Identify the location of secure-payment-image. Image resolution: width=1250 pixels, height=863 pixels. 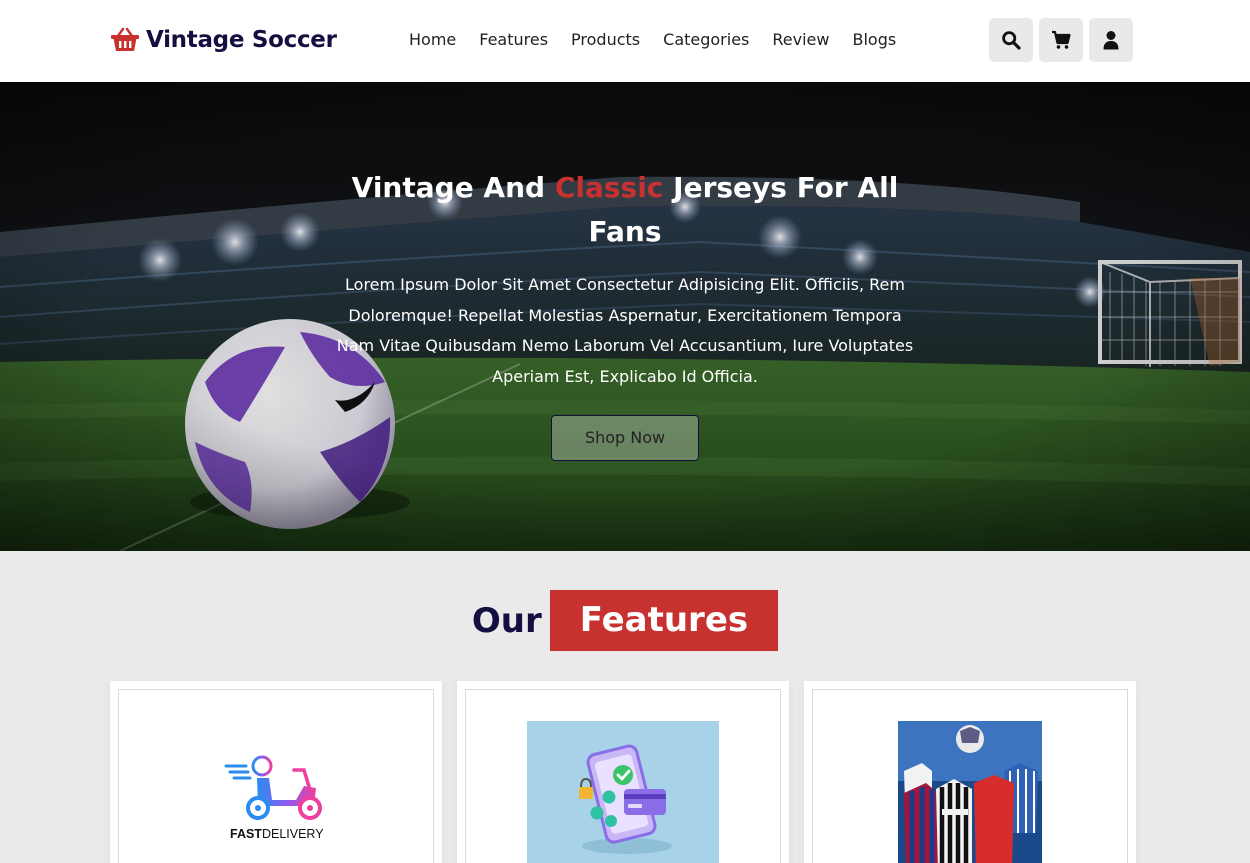
(623, 792).